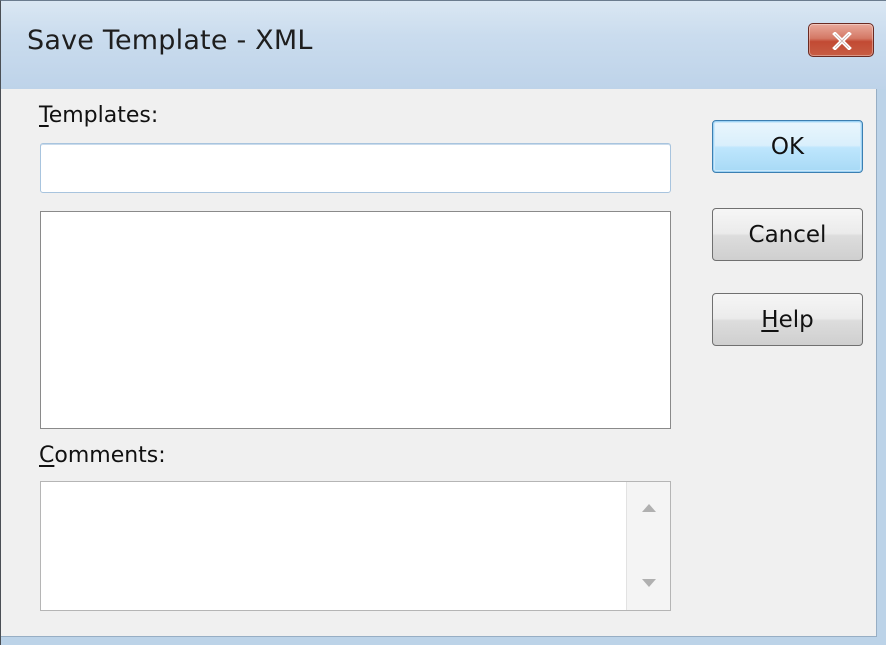 The height and width of the screenshot is (646, 887). I want to click on comments-scrollbar, so click(648, 546).